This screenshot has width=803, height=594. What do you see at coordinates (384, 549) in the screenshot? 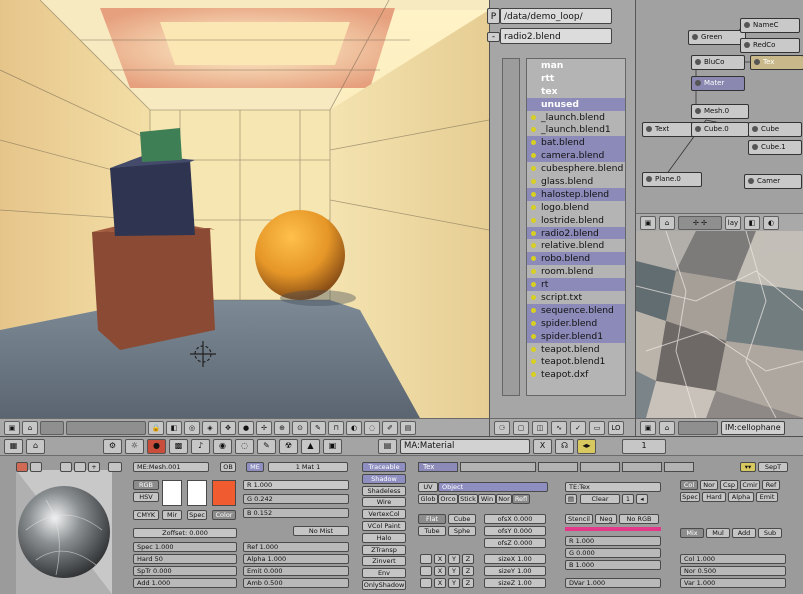
I see `toggle-ztransp: ZTransp` at bounding box center [384, 549].